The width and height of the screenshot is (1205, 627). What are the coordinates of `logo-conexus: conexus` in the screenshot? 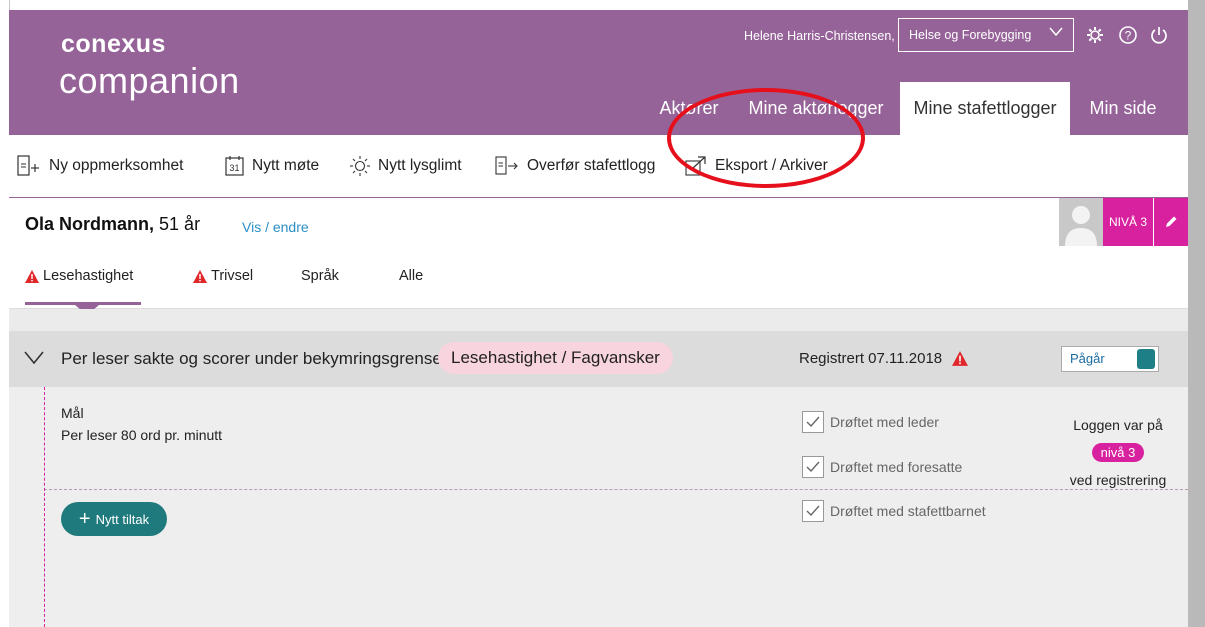 It's located at (113, 44).